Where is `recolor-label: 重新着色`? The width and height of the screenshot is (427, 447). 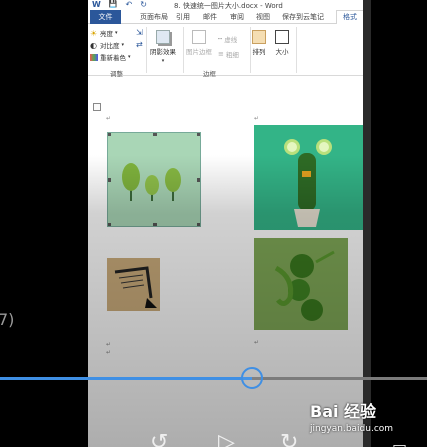 recolor-label: 重新着色 is located at coordinates (113, 58).